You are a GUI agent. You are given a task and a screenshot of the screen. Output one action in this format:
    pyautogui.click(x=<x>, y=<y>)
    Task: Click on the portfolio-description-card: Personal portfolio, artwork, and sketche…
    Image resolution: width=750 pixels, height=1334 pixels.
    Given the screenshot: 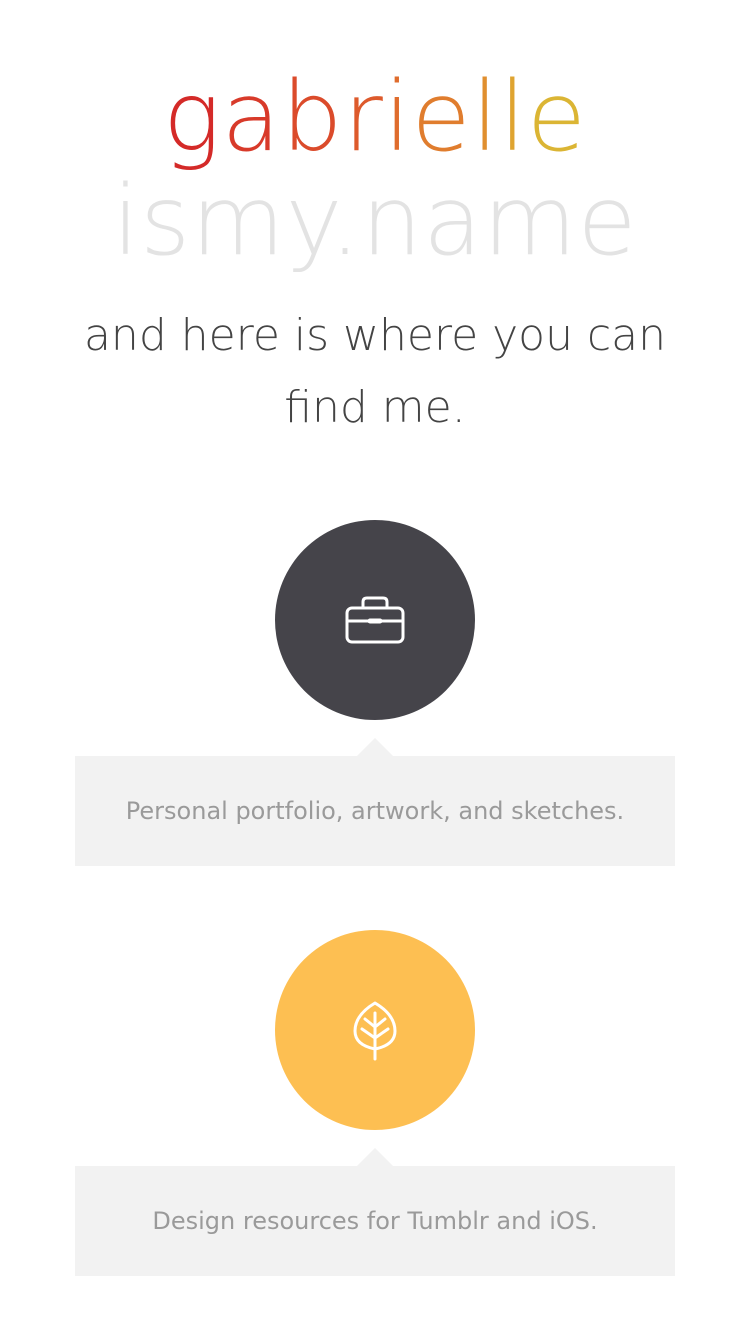 What is the action you would take?
    pyautogui.click(x=375, y=802)
    